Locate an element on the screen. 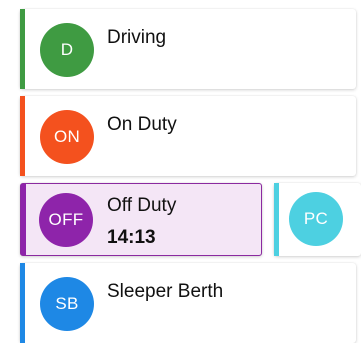  status-duration: 14:13 is located at coordinates (131, 237).